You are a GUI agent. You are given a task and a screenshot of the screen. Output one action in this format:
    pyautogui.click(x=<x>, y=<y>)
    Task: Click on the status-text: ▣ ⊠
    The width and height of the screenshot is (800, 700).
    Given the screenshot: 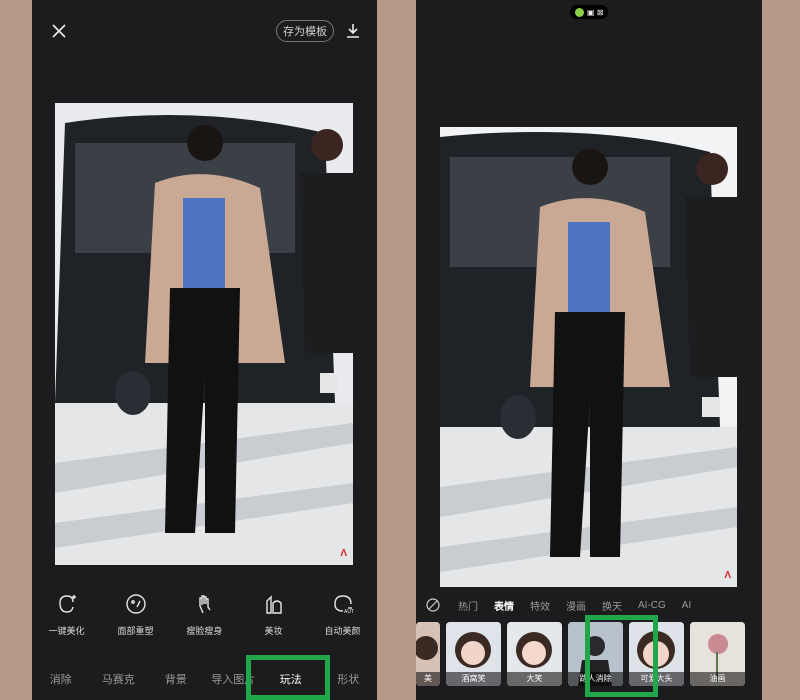 What is the action you would take?
    pyautogui.click(x=595, y=12)
    